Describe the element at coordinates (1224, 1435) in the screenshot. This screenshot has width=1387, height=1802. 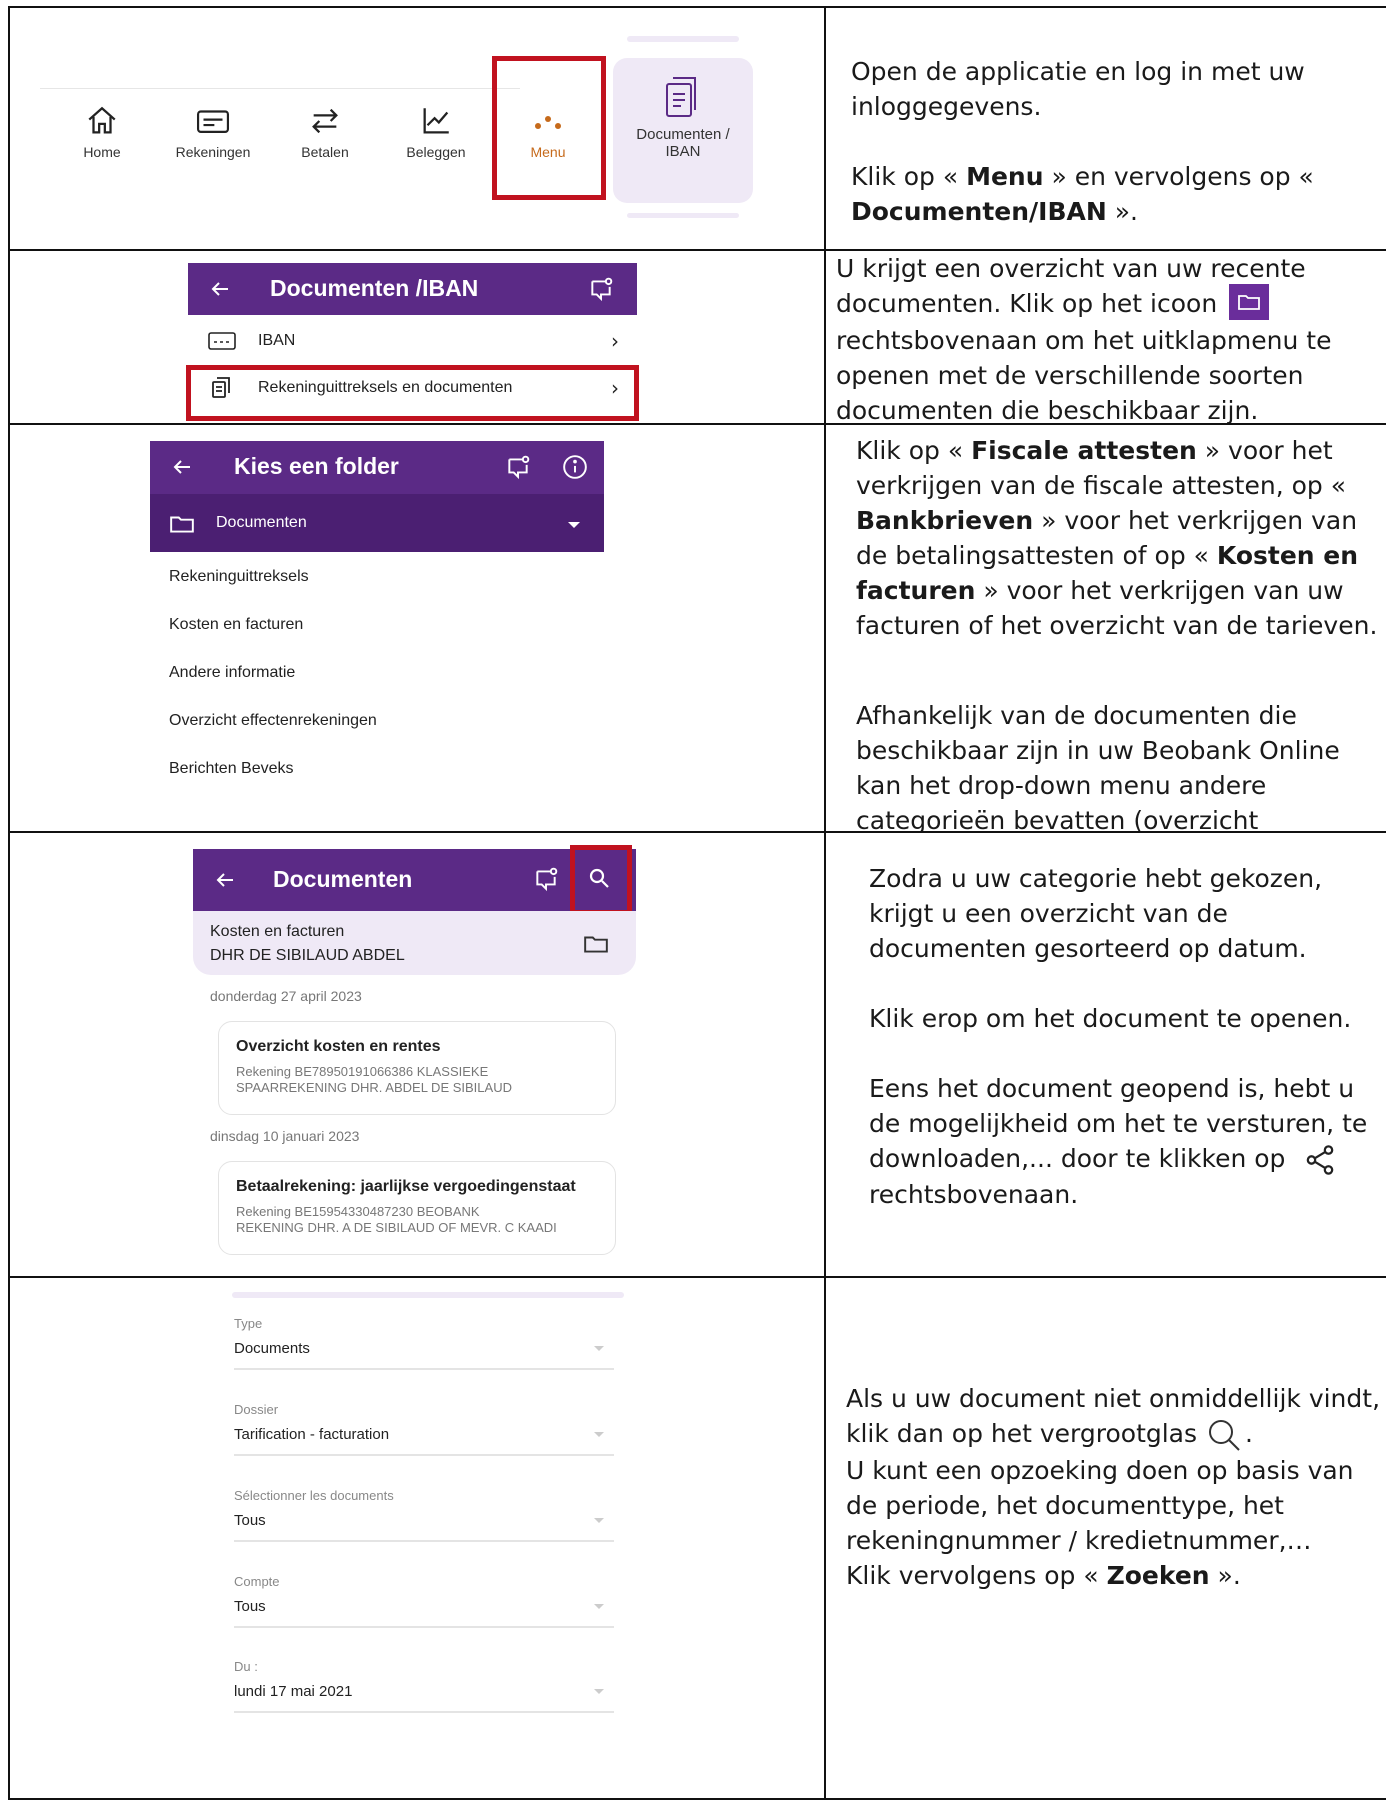
I see `magnifier-icon` at that location.